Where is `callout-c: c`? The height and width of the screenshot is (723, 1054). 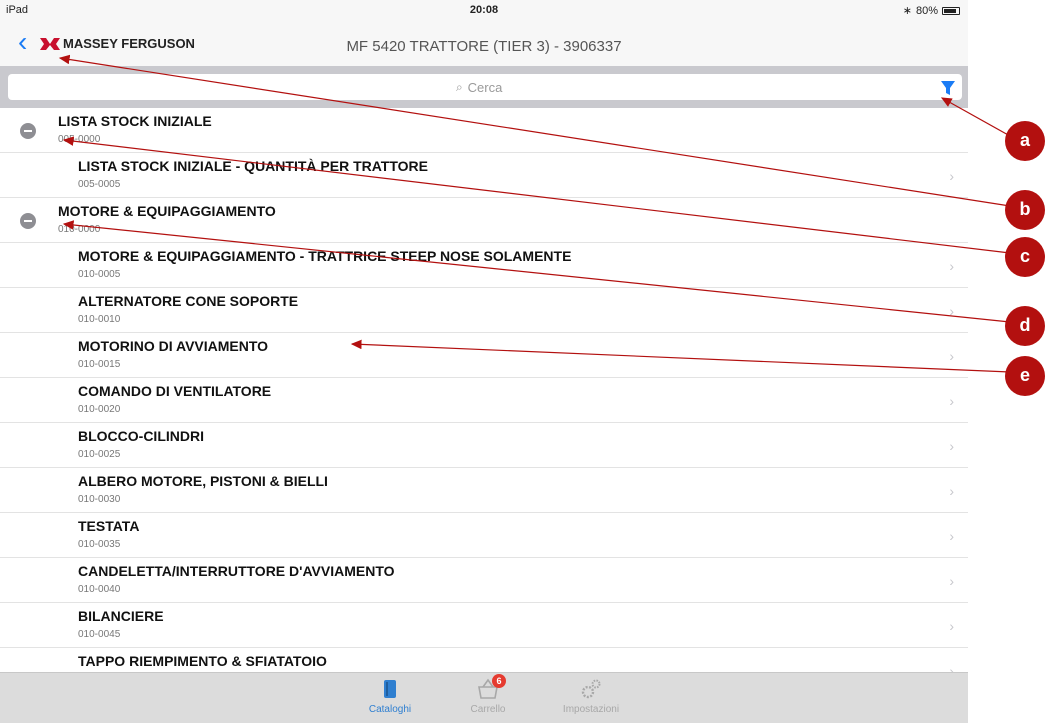 callout-c: c is located at coordinates (1025, 257).